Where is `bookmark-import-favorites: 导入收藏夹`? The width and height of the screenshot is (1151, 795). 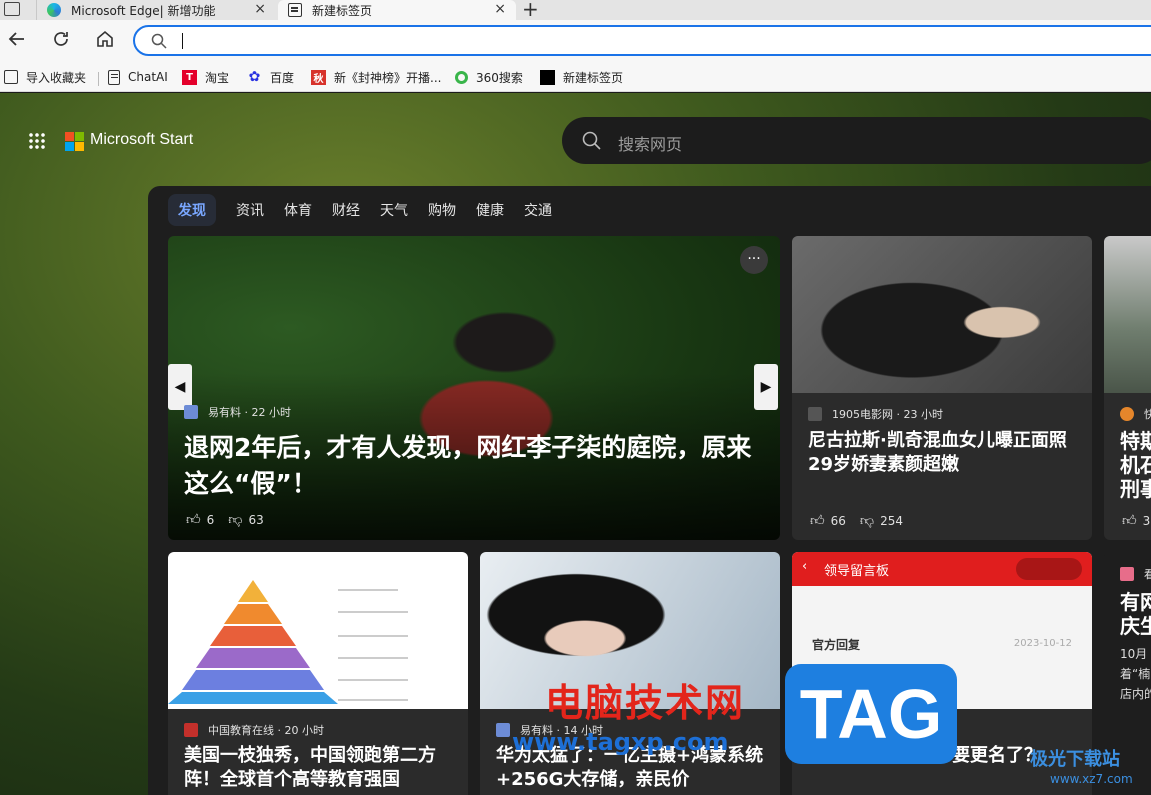 bookmark-import-favorites: 导入收藏夹 is located at coordinates (45, 77).